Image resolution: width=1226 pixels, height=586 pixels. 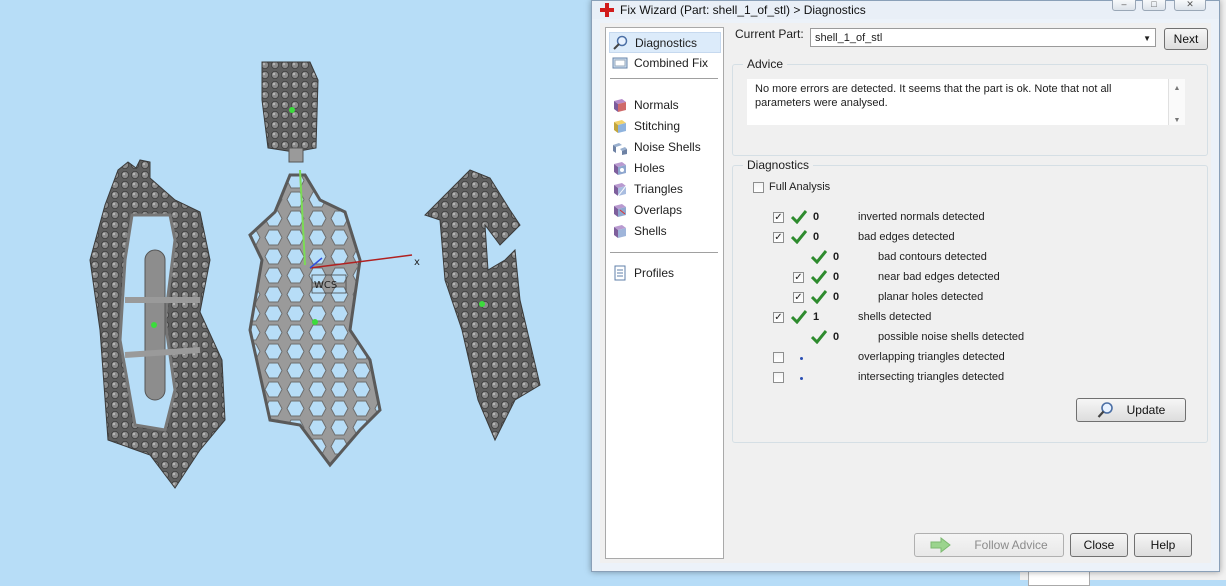 I want to click on follow-advice-label: Follow Advice, so click(x=1011, y=545).